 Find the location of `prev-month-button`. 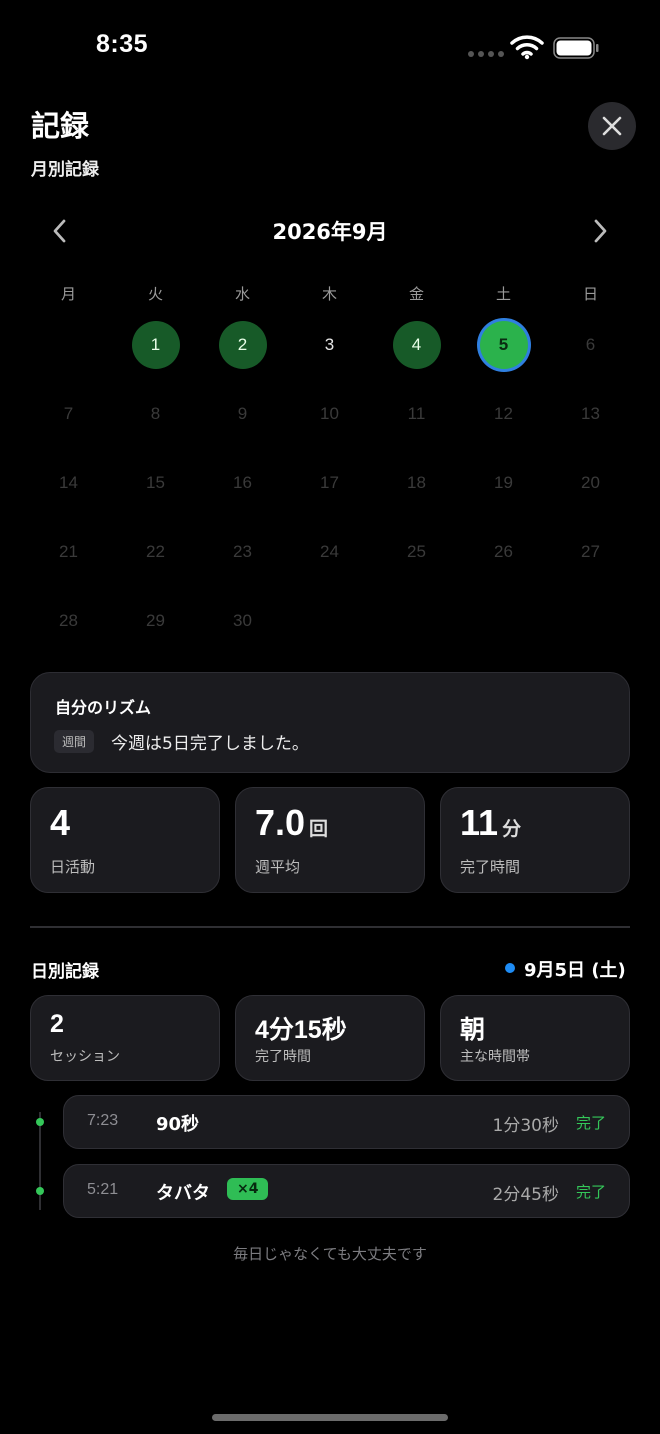

prev-month-button is located at coordinates (60, 231).